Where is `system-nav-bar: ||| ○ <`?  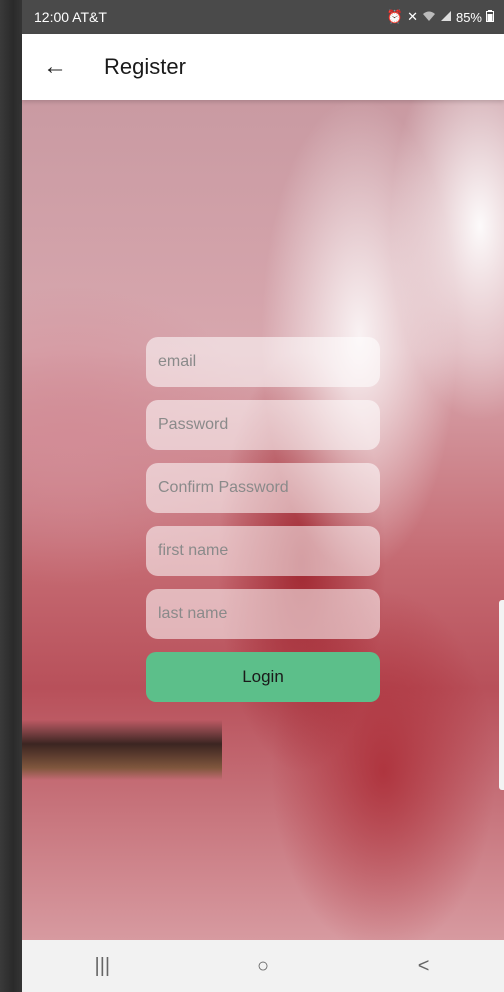
system-nav-bar: ||| ○ < is located at coordinates (263, 966).